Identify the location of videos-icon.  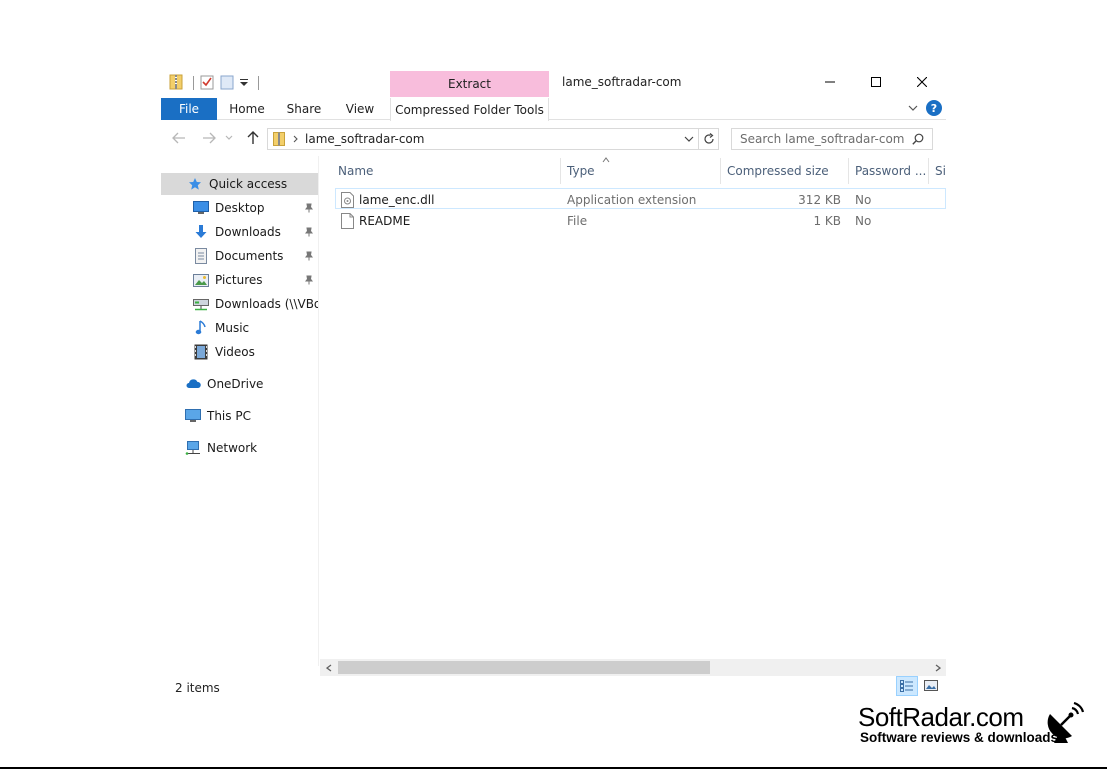
(201, 352).